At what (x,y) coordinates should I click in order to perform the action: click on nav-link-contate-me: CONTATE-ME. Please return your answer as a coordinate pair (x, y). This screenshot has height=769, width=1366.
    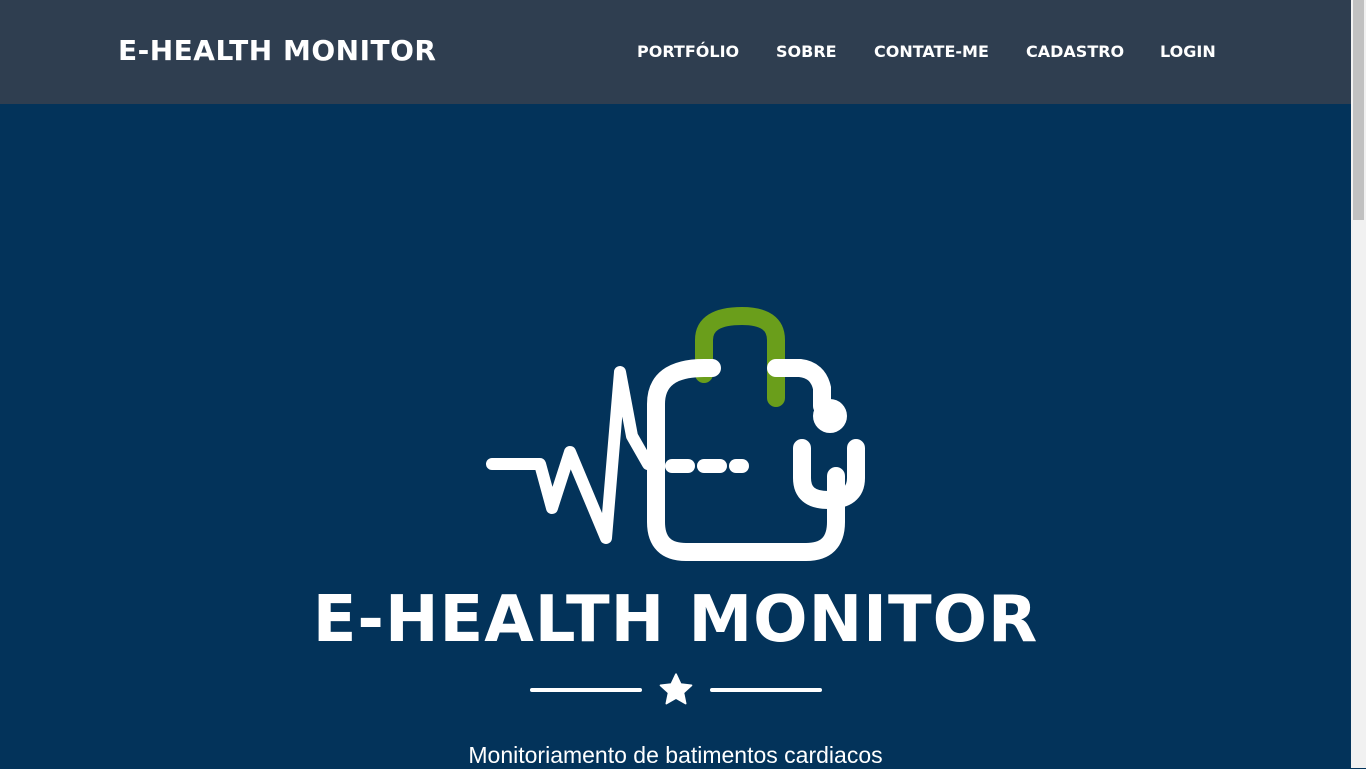
    Looking at the image, I should click on (931, 51).